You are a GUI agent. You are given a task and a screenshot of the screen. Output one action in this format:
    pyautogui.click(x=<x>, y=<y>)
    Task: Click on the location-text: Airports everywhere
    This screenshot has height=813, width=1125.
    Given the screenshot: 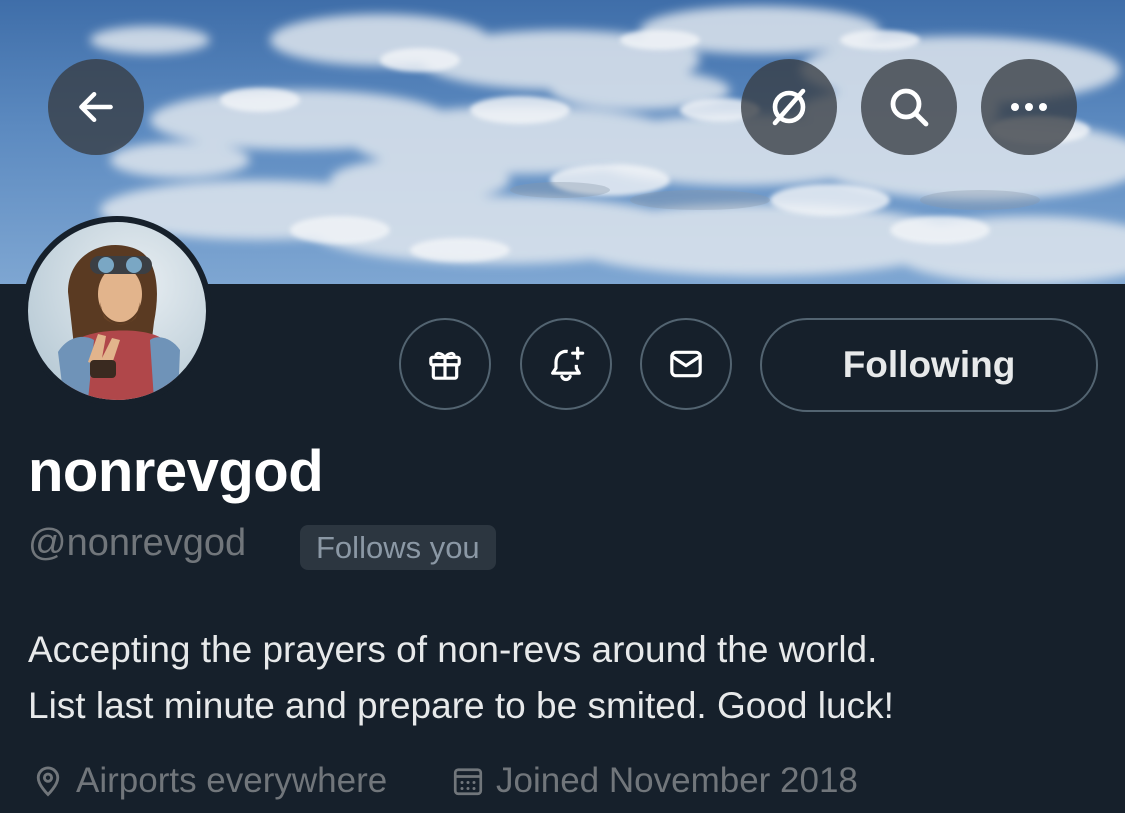 What is the action you would take?
    pyautogui.click(x=232, y=780)
    